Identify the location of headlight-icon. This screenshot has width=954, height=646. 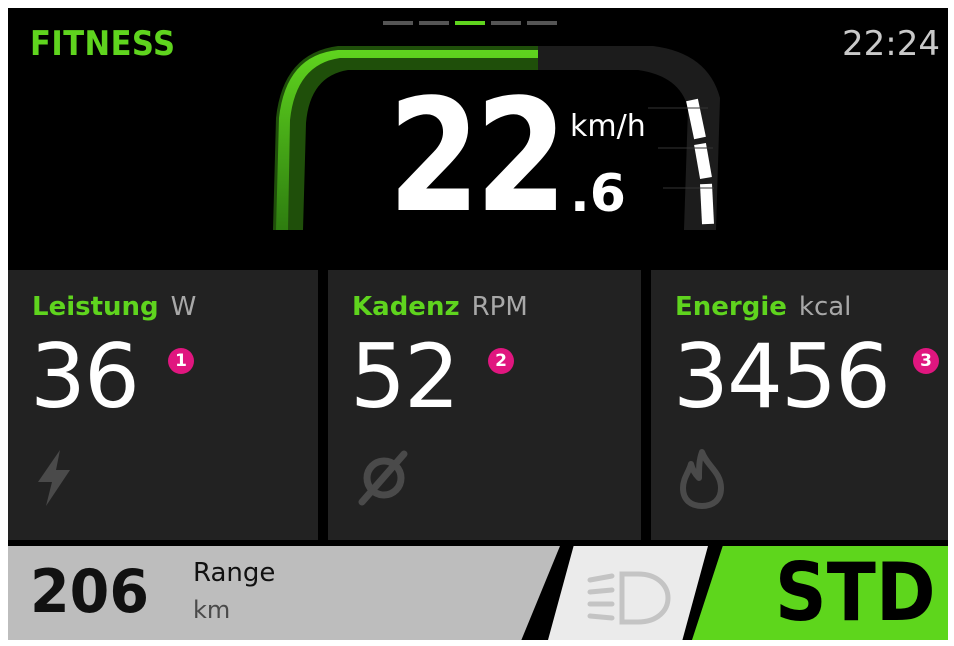
(629, 598).